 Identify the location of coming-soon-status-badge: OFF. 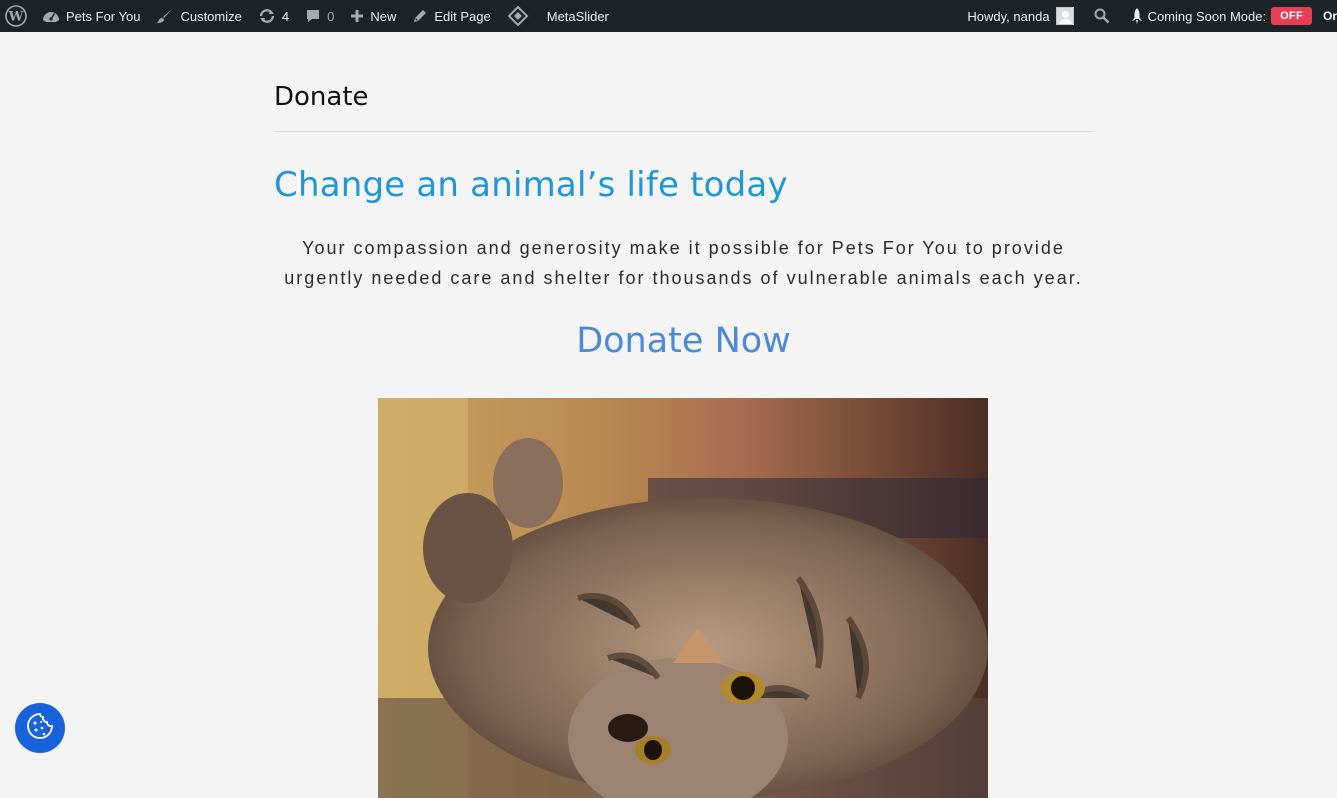
(1291, 16).